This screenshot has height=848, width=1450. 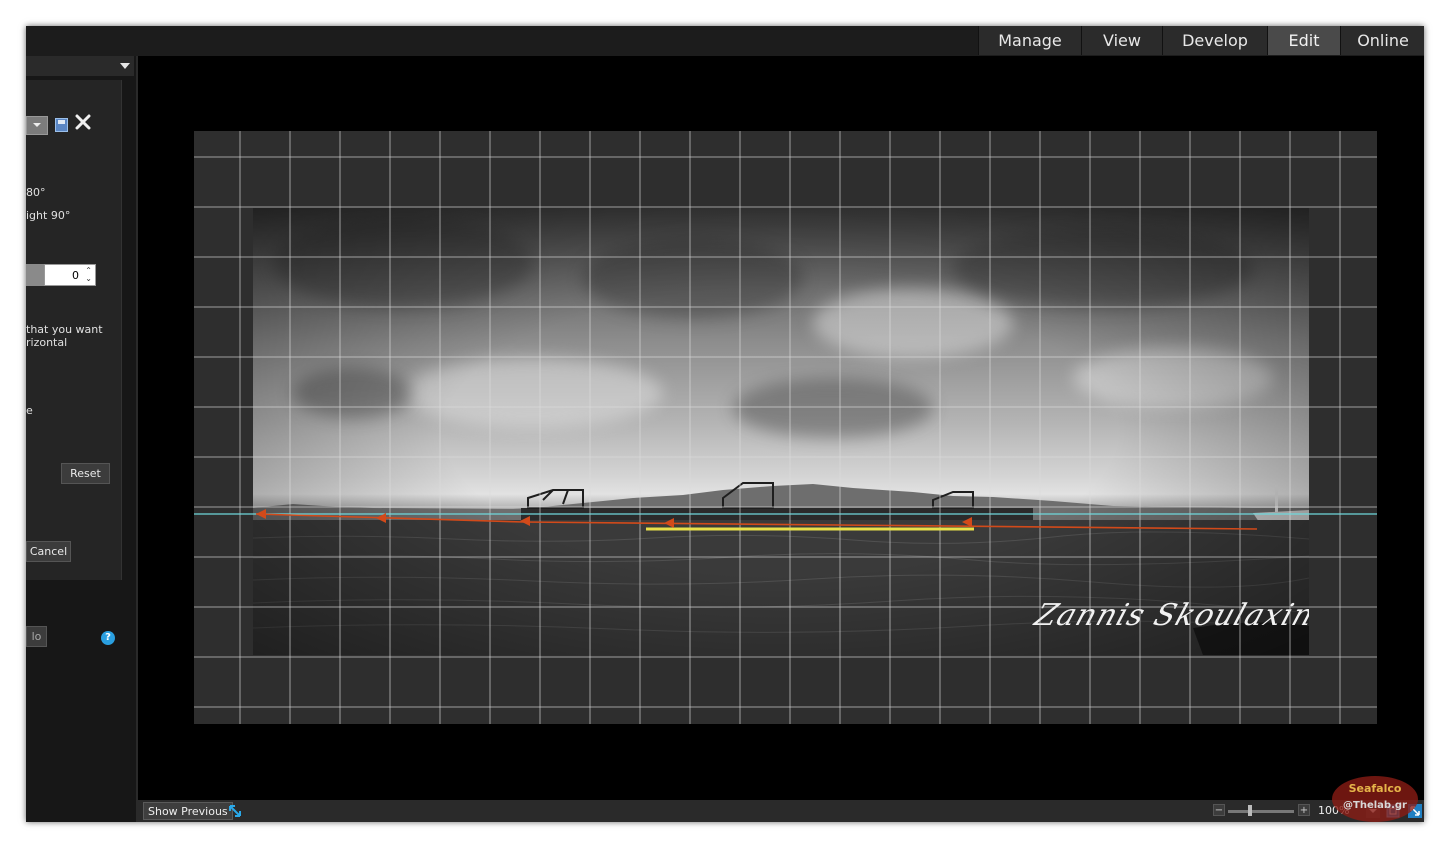 What do you see at coordinates (1375, 788) in the screenshot?
I see `svg-text: Seafalco` at bounding box center [1375, 788].